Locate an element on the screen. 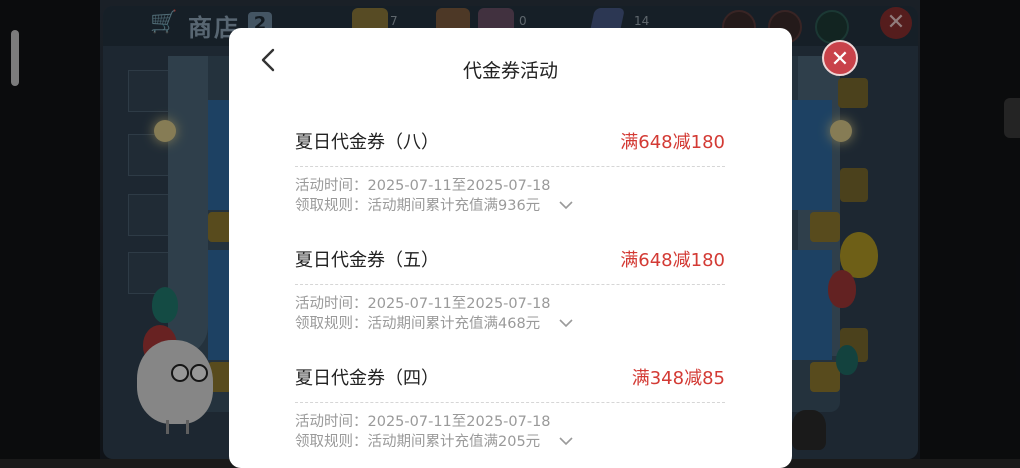 The image size is (1020, 468). coupon-rule: 领取规则：活动期间累计充值满468元 is located at coordinates (418, 324).